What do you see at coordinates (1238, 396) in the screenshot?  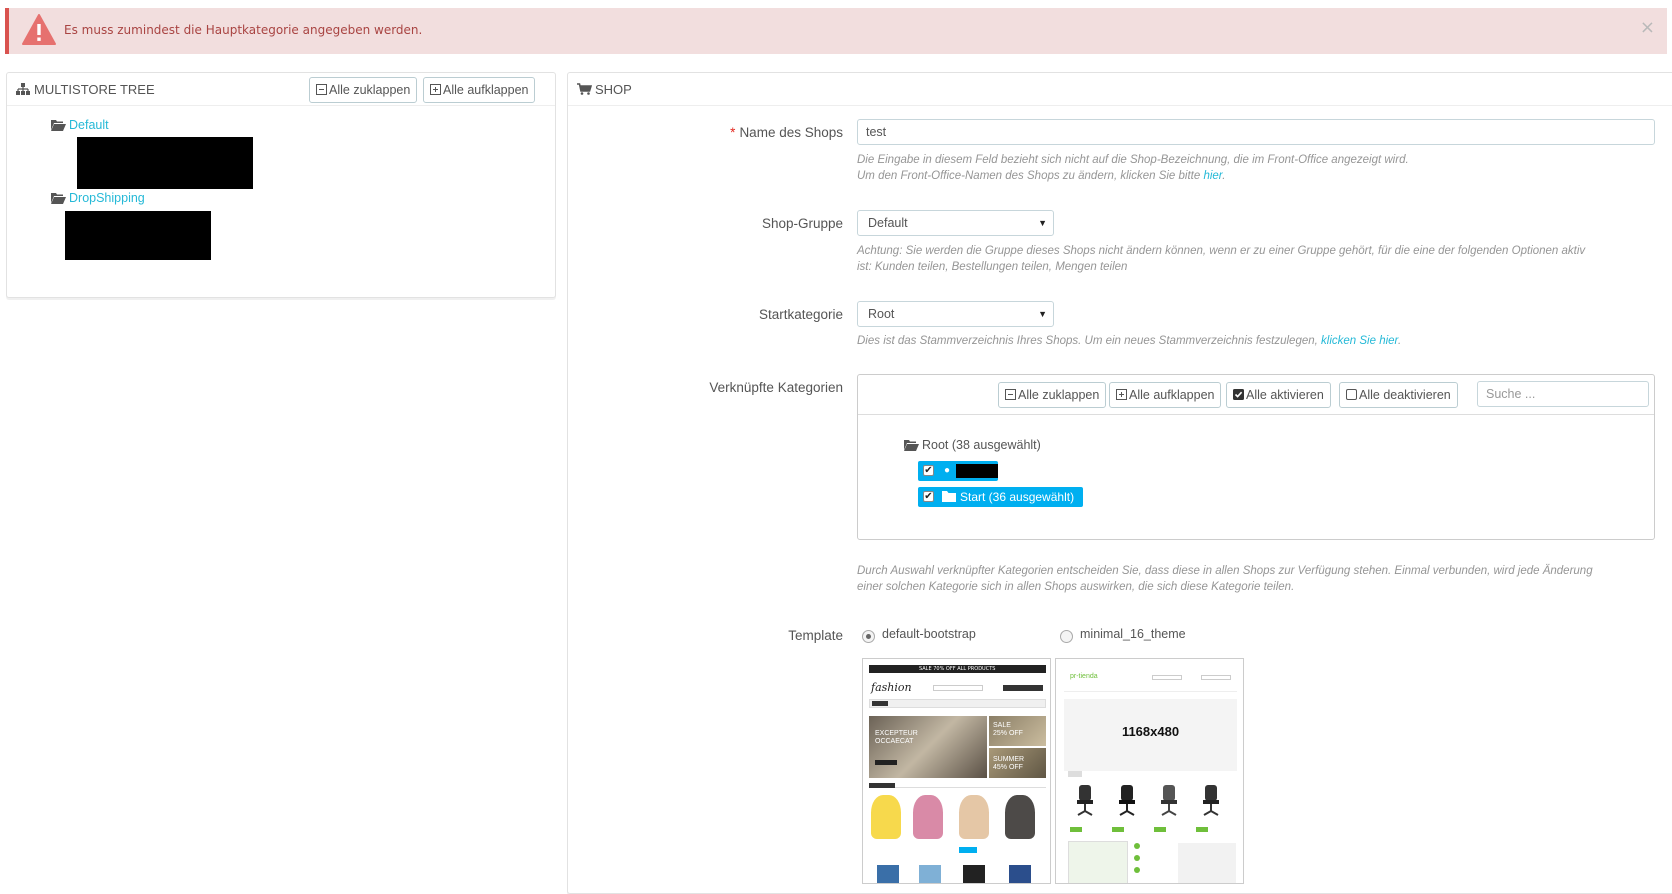 I see `check-square-icon` at bounding box center [1238, 396].